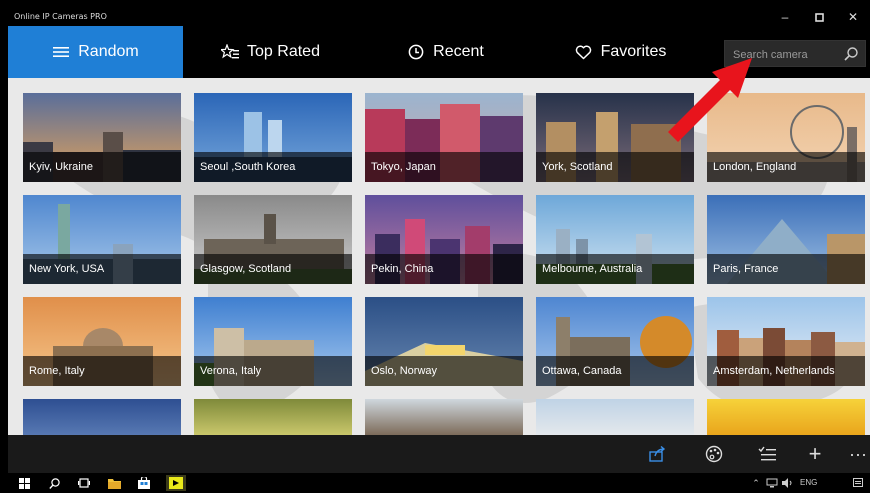 The width and height of the screenshot is (870, 493). What do you see at coordinates (60, 16) in the screenshot?
I see `app-title: Online IP Cameras PRO` at bounding box center [60, 16].